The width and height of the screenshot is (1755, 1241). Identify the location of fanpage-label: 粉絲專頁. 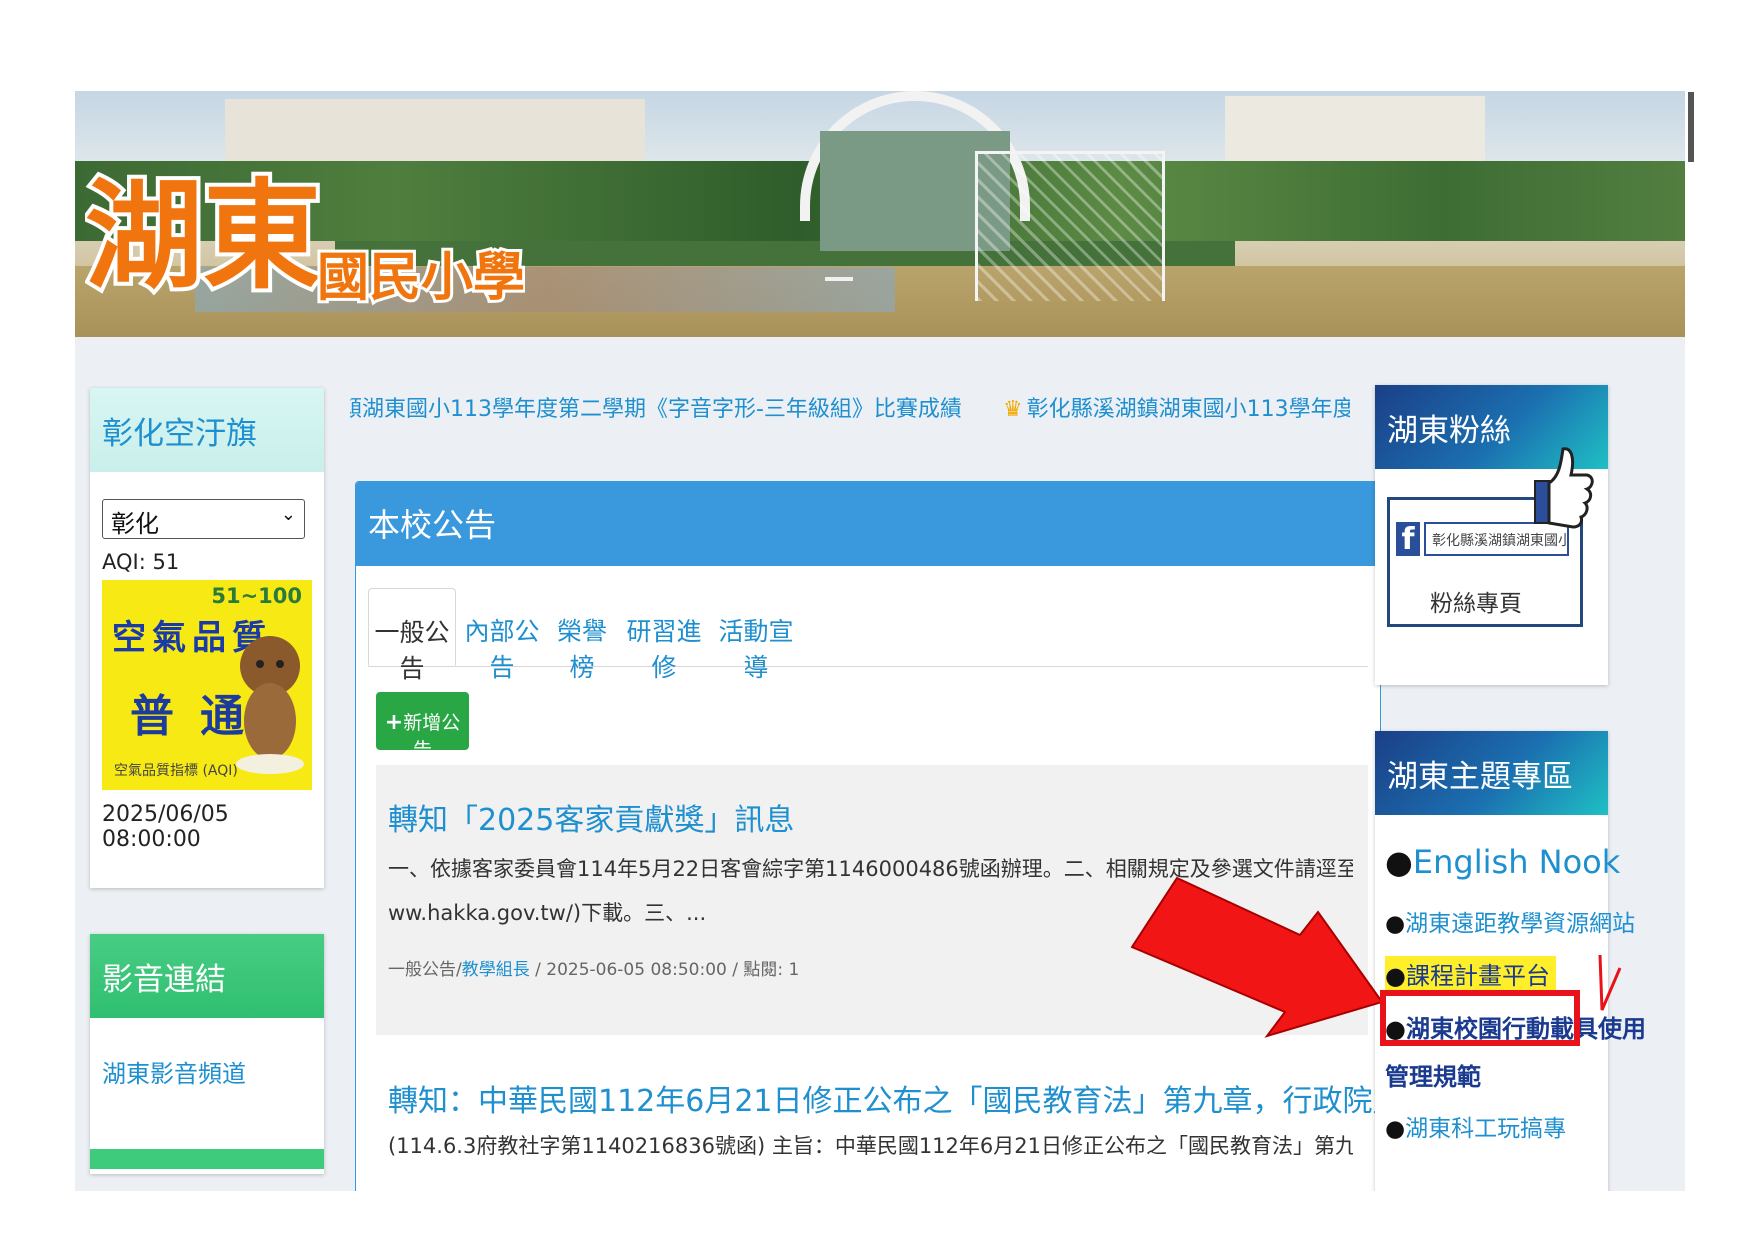
(1476, 604).